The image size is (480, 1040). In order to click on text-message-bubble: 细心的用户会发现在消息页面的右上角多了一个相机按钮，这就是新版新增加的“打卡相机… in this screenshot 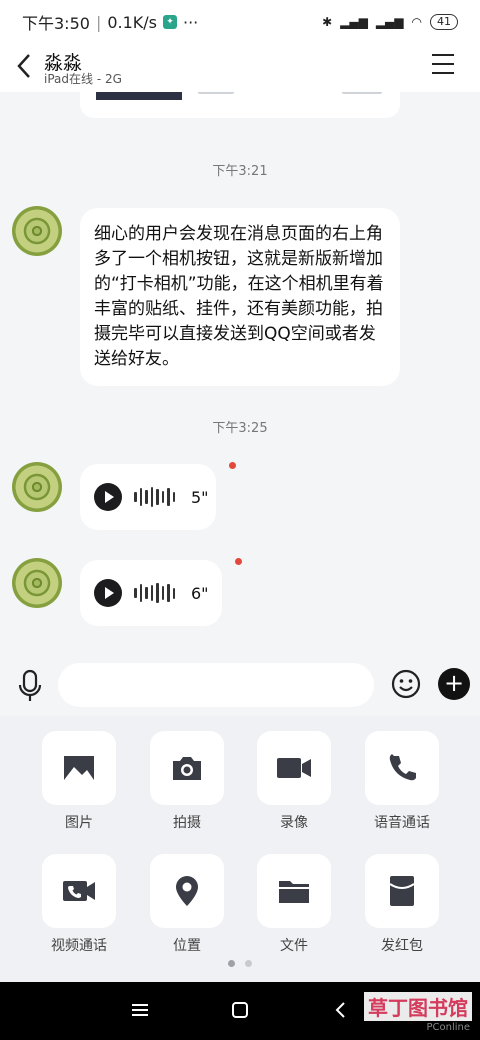, I will do `click(240, 297)`.